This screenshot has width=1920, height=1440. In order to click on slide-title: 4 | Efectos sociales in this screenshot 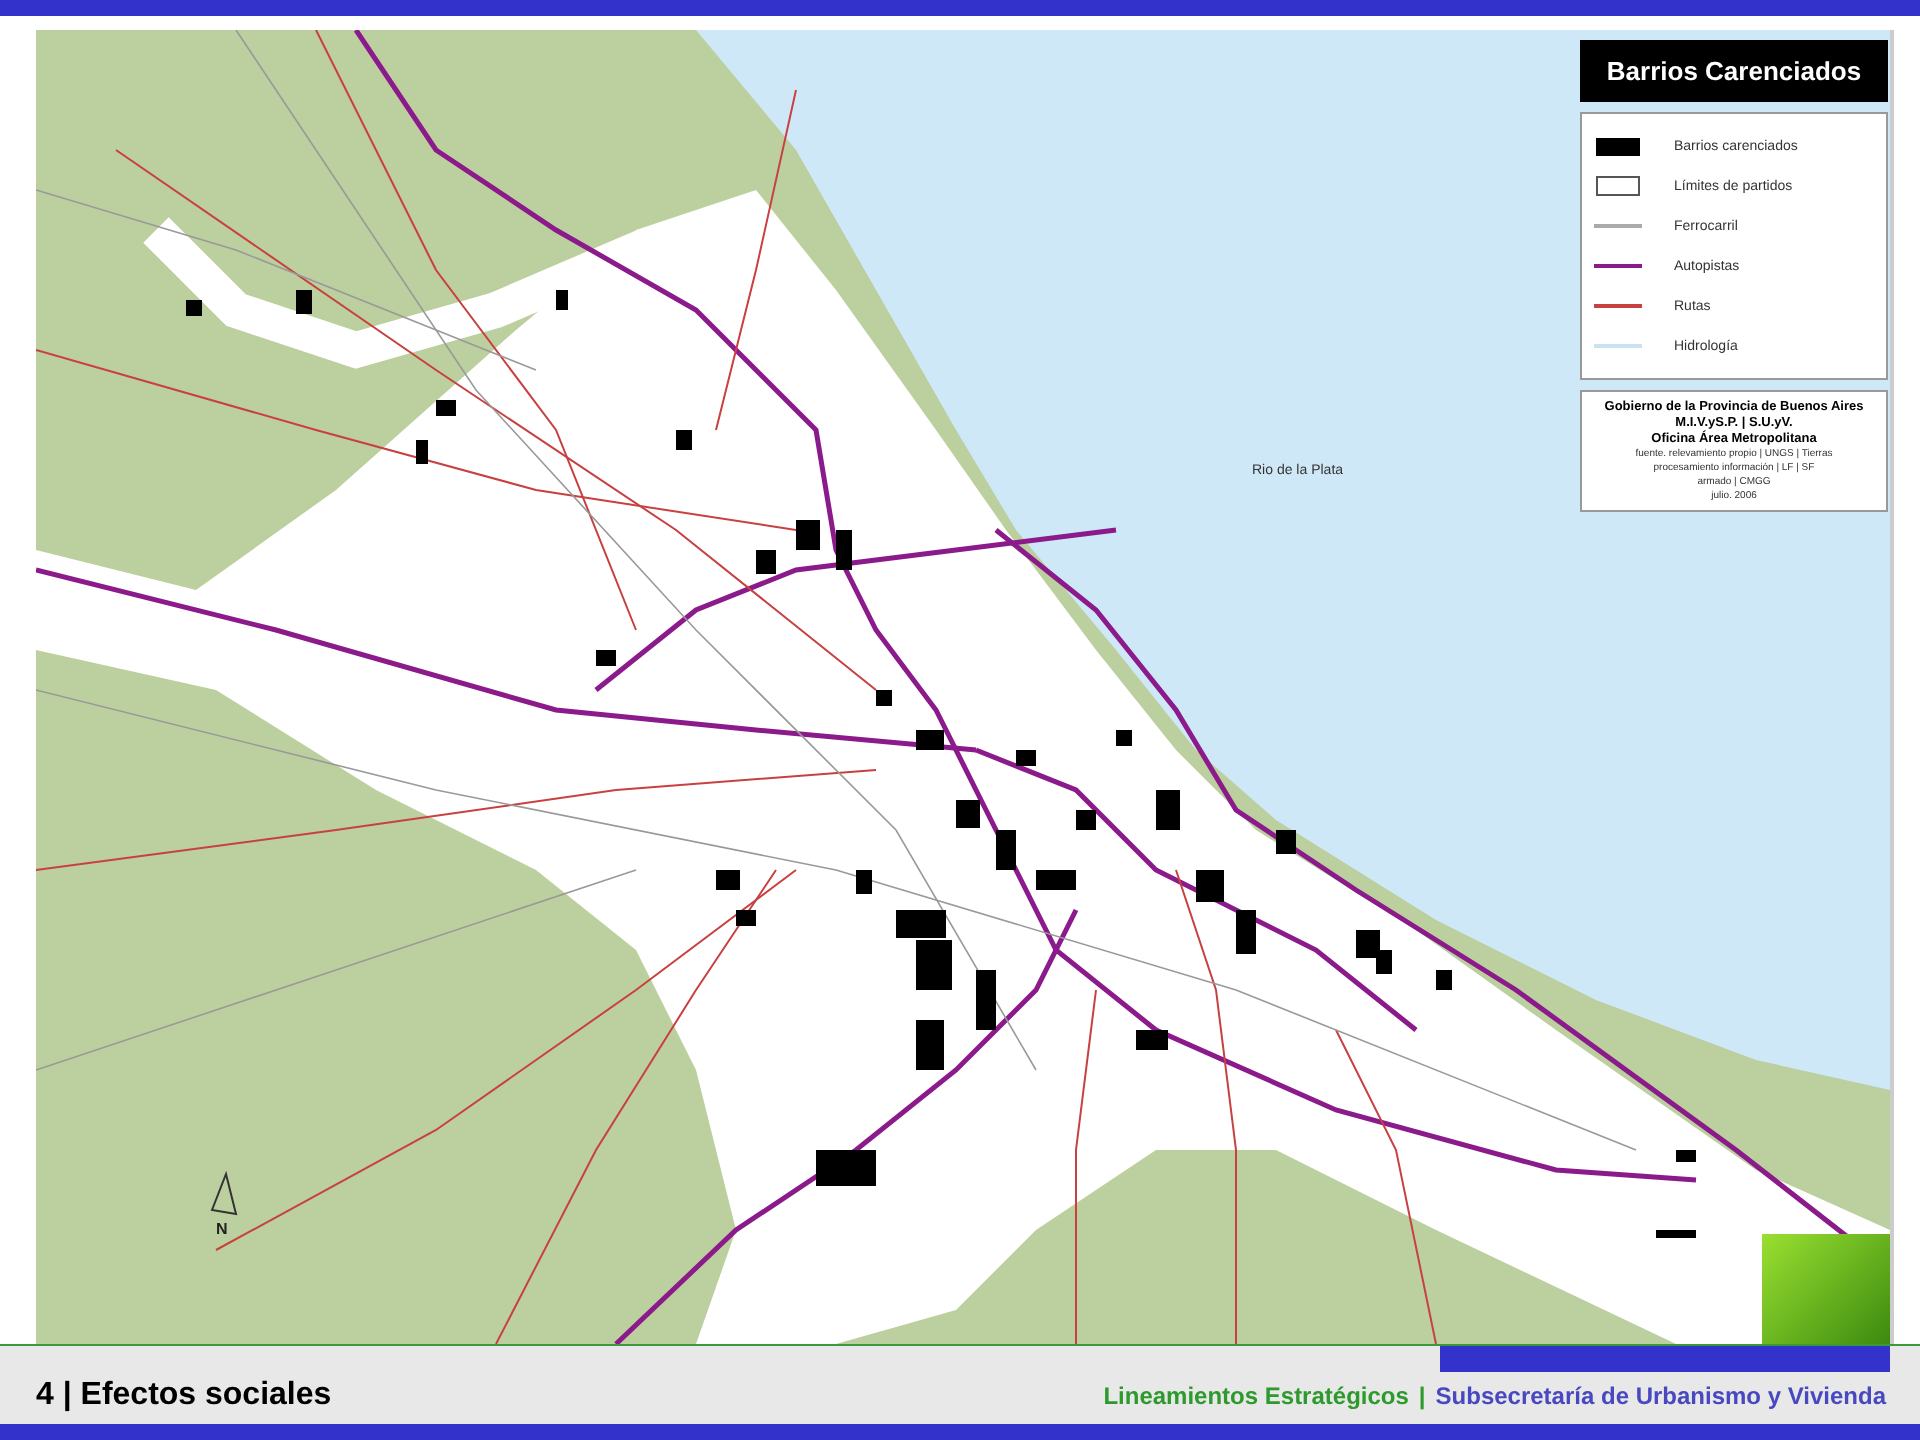, I will do `click(184, 1395)`.